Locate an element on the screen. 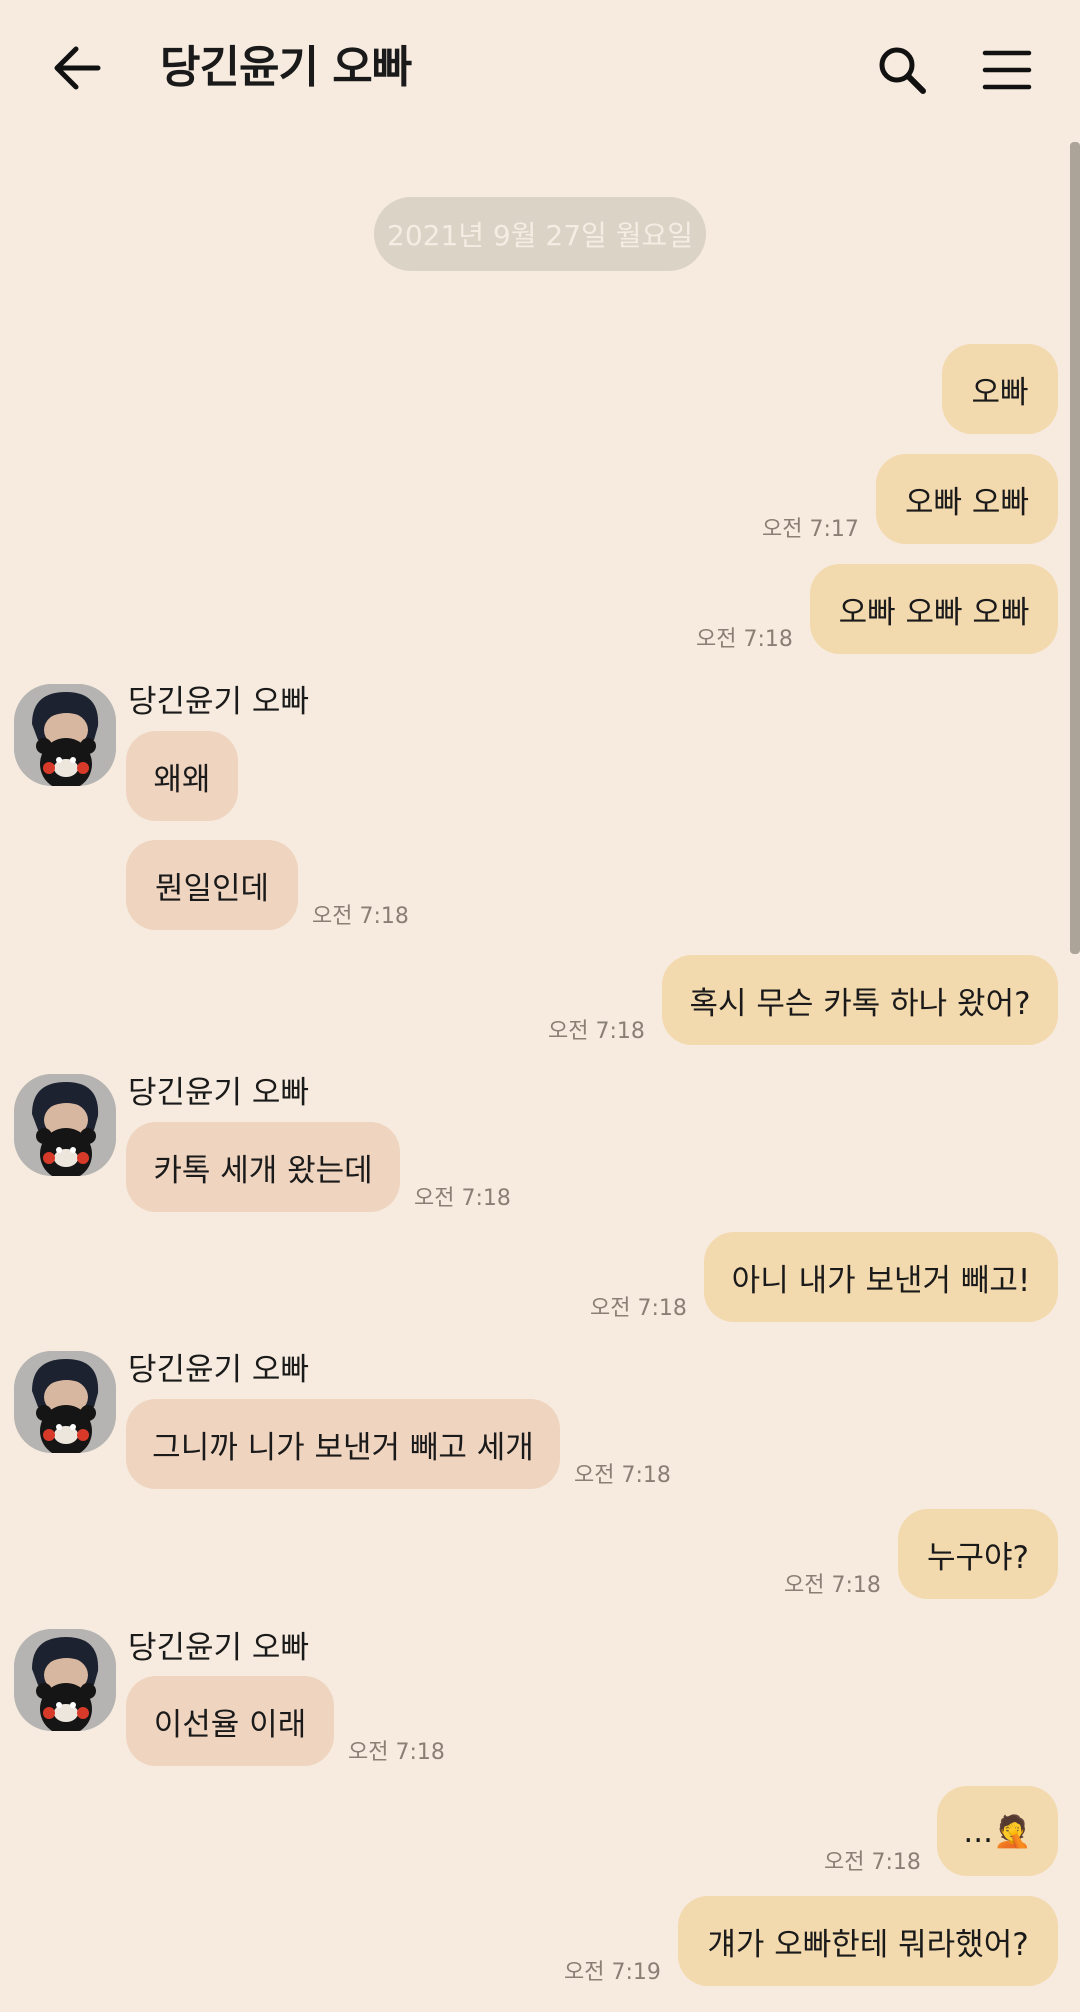  message-timestamp: 오전 7:19 is located at coordinates (612, 1972).